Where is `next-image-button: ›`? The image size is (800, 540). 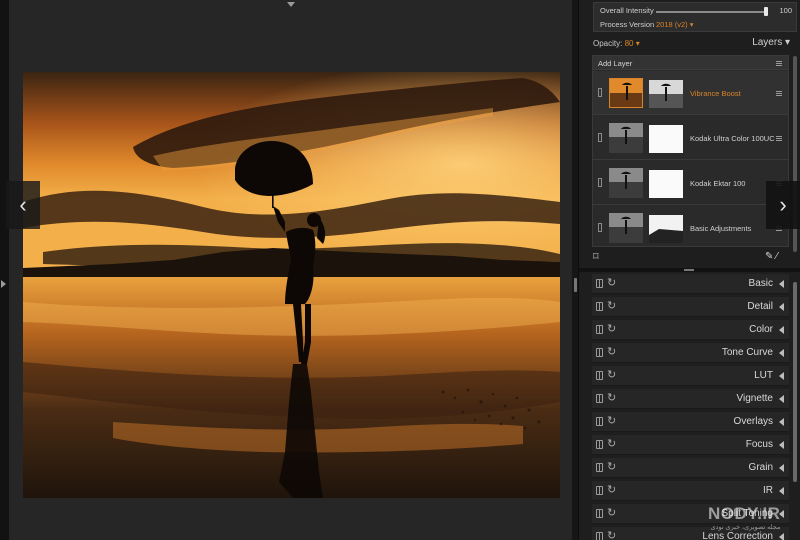
next-image-button: › is located at coordinates (783, 205).